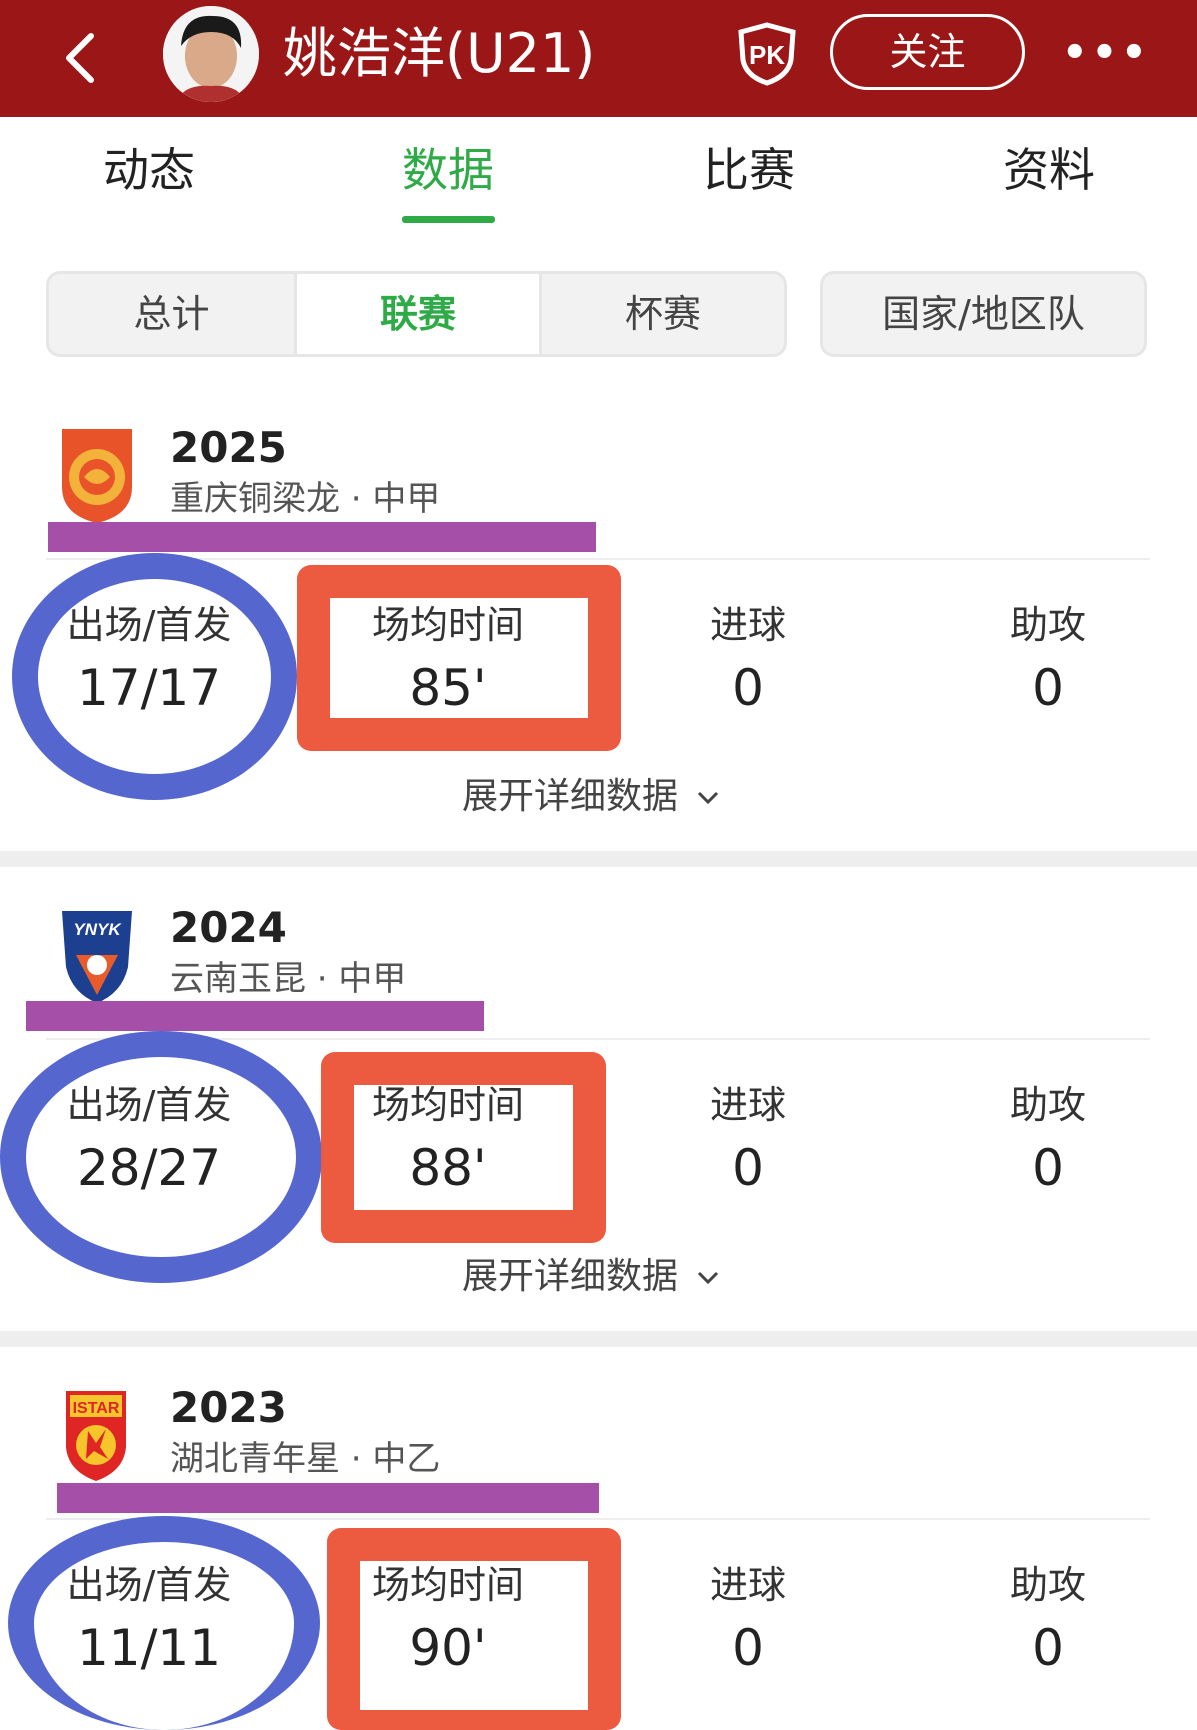 Image resolution: width=1197 pixels, height=1730 pixels. Describe the element at coordinates (96, 1408) in the screenshot. I see `logo-text: ISTAR` at that location.